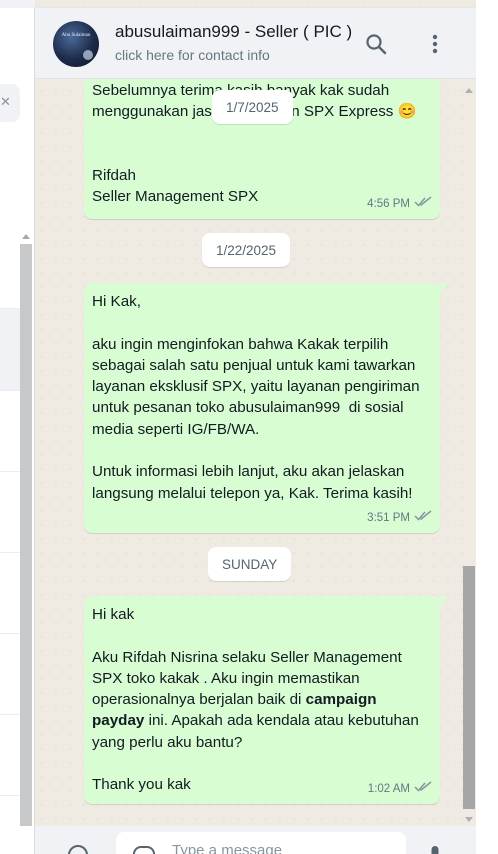  What do you see at coordinates (435, 847) in the screenshot?
I see `mic-icon` at bounding box center [435, 847].